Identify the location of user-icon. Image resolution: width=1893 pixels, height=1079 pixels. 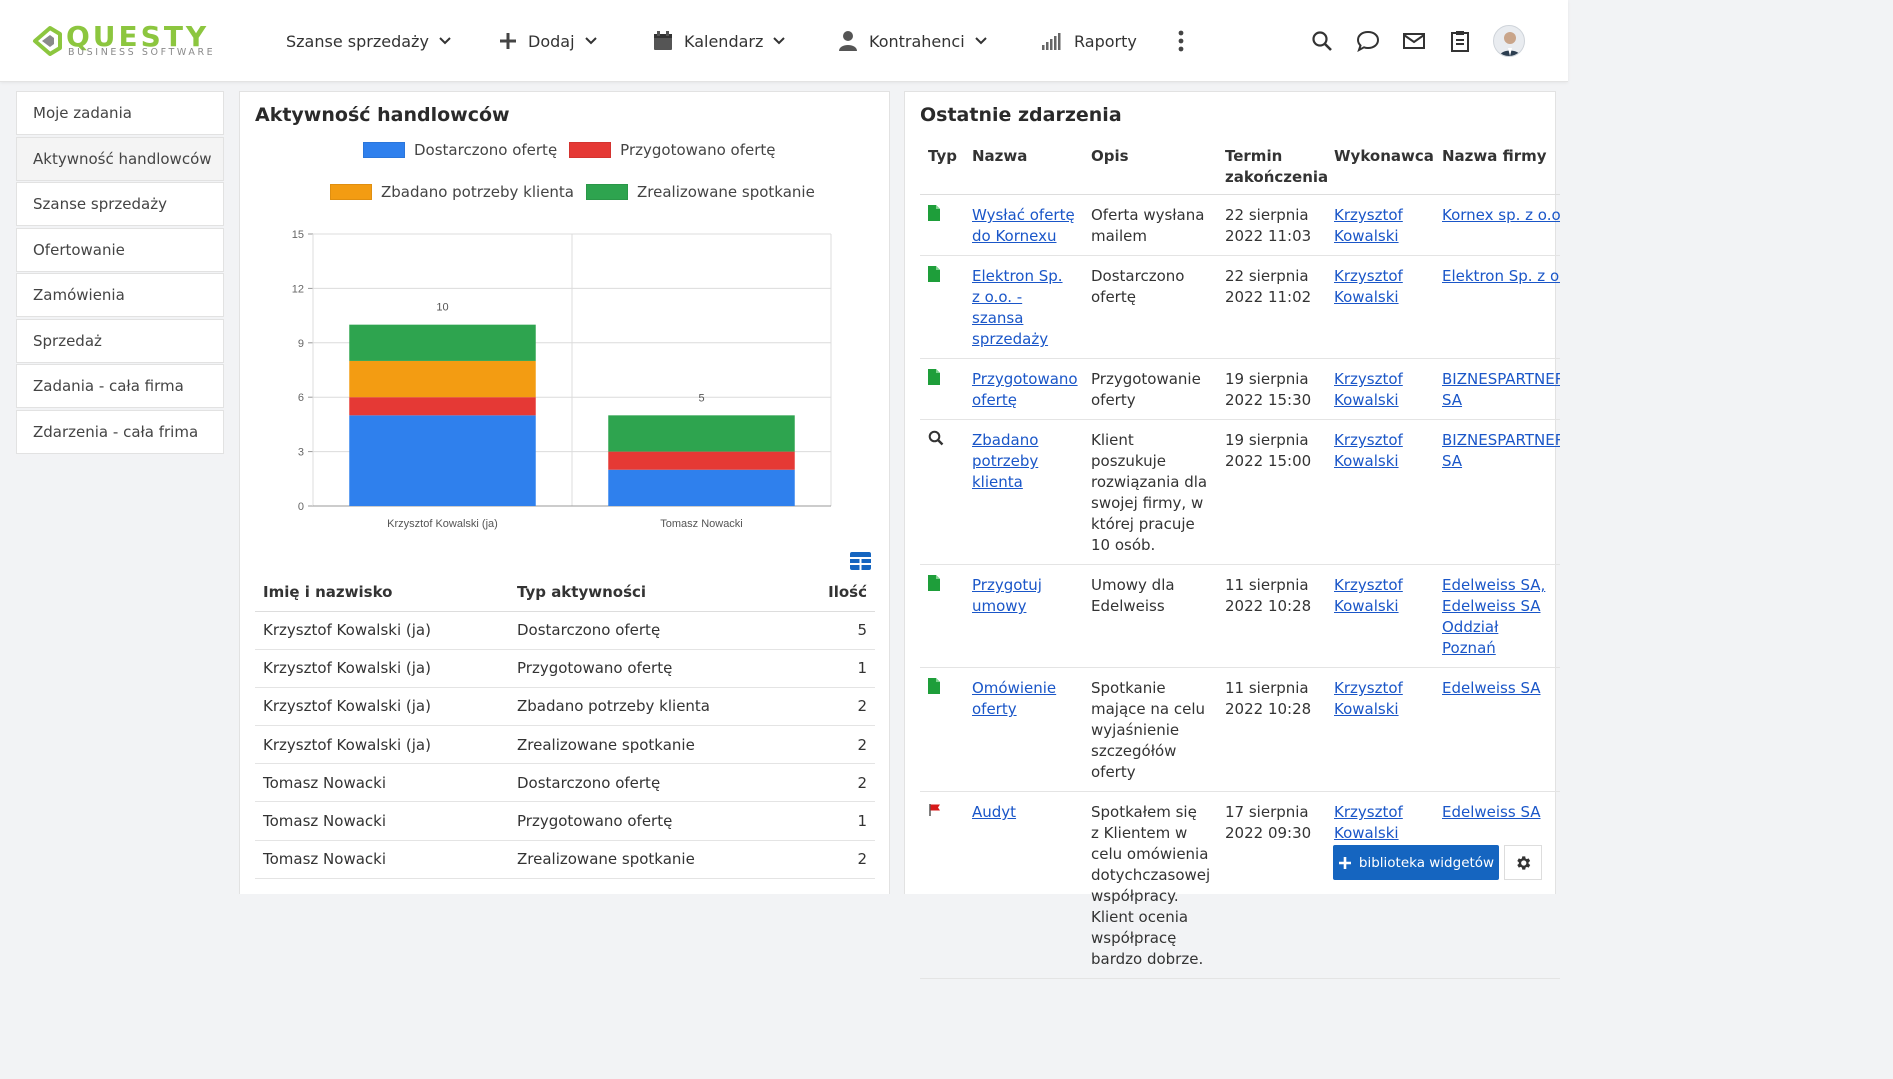
(848, 41).